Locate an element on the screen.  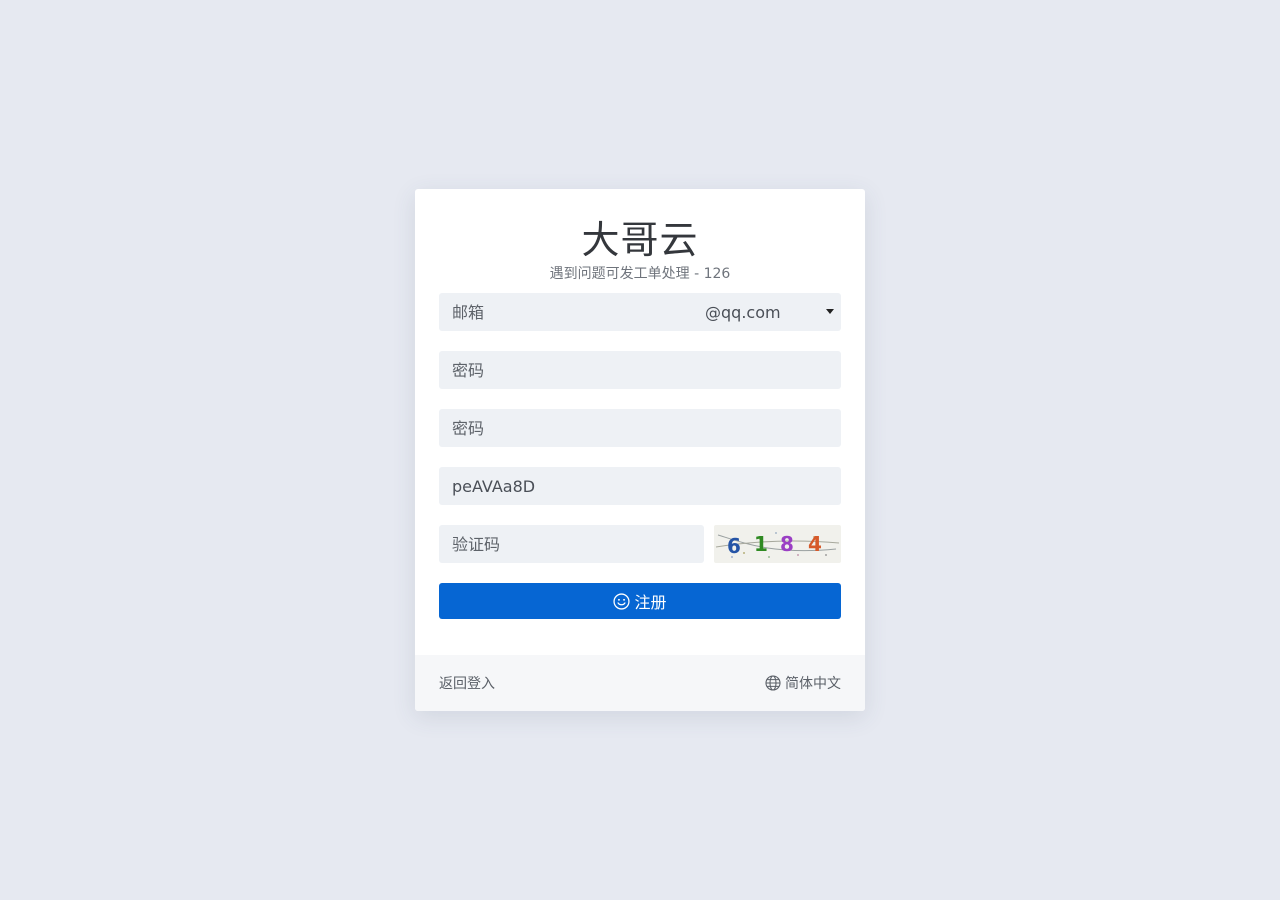
language-switcher: 简体中文 is located at coordinates (803, 683).